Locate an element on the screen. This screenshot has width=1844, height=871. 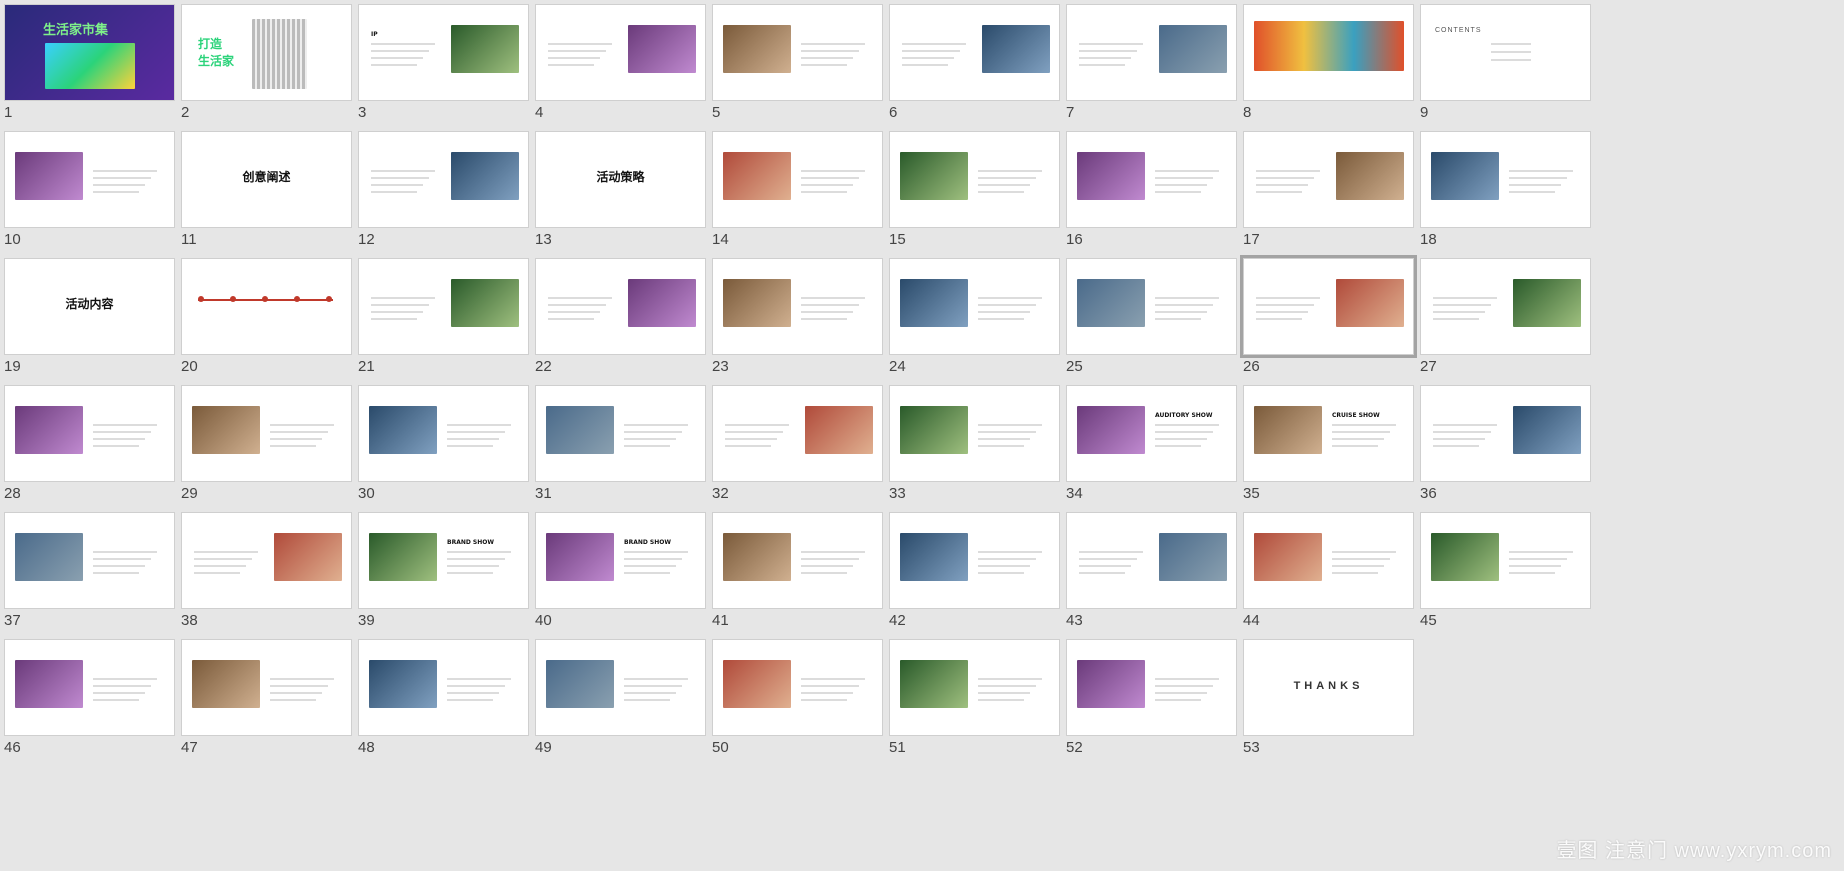
slide-preview: CRUISE SHOW is located at coordinates (1328, 433).